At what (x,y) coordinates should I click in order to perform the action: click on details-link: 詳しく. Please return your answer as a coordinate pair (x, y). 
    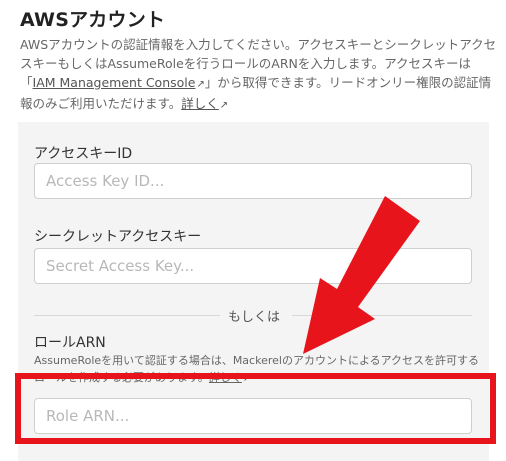
    Looking at the image, I should click on (200, 103).